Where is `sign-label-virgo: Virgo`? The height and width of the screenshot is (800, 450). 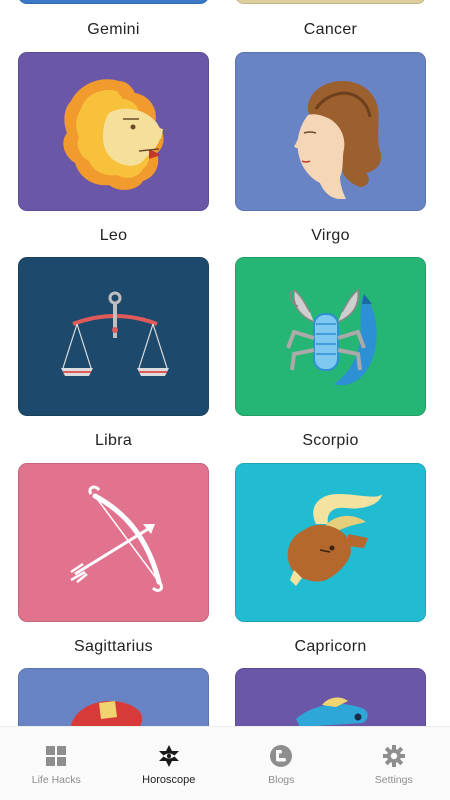 sign-label-virgo: Virgo is located at coordinates (330, 235).